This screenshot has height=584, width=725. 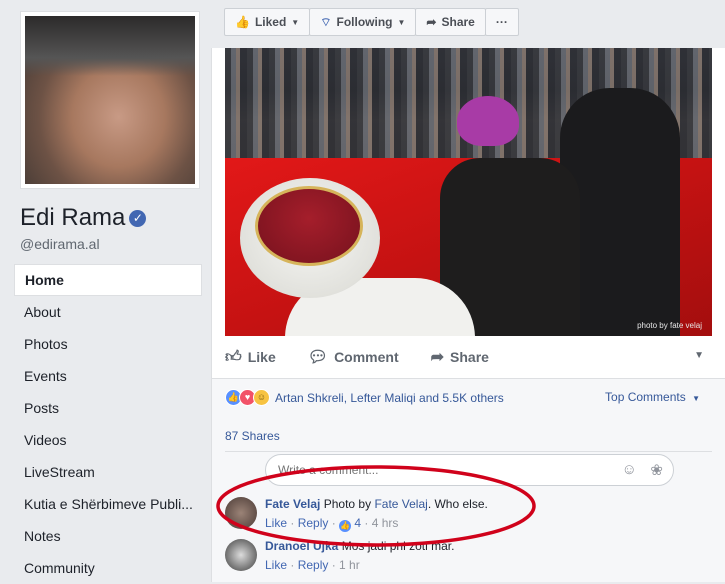 I want to click on nav-item-home: Home, so click(x=108, y=280).